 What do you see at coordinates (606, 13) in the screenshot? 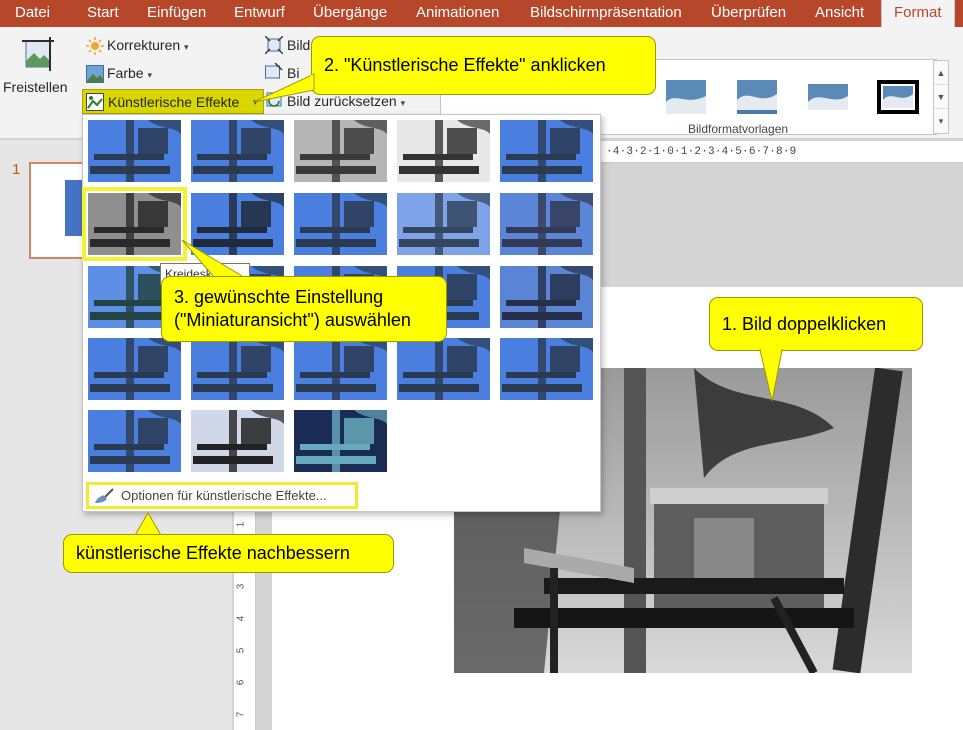
I see `tab-bildschirmpraesentation: Bildschirmpräsentation` at bounding box center [606, 13].